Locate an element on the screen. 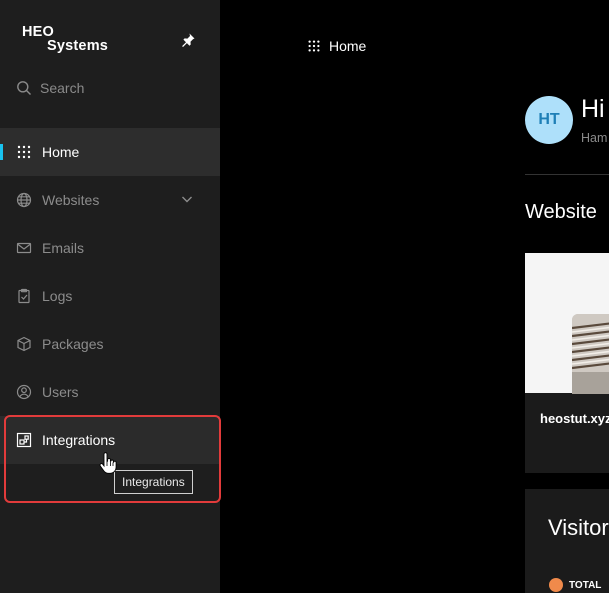 This screenshot has width=609, height=593. website-card: heostut.xyz is located at coordinates (567, 363).